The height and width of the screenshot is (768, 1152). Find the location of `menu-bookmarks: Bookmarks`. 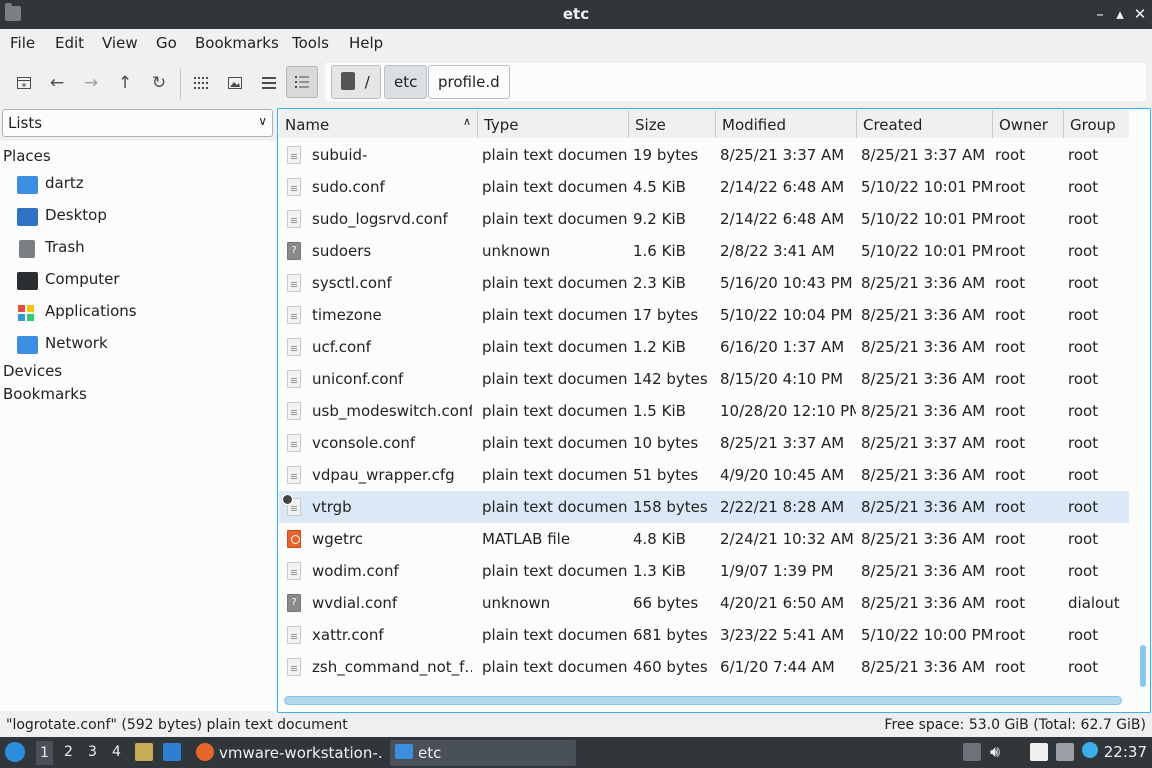

menu-bookmarks: Bookmarks is located at coordinates (237, 43).